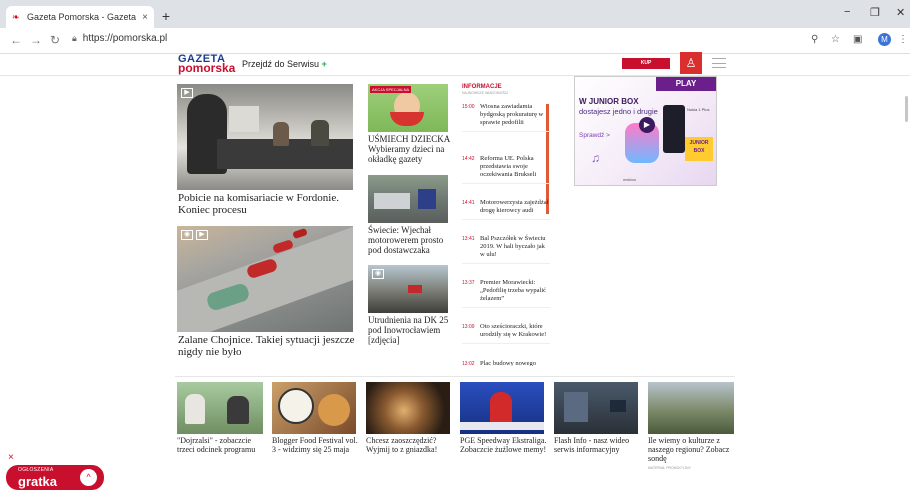 This screenshot has height=490, width=910. What do you see at coordinates (903, 39) in the screenshot?
I see `menu-dots-icon: ⋮` at bounding box center [903, 39].